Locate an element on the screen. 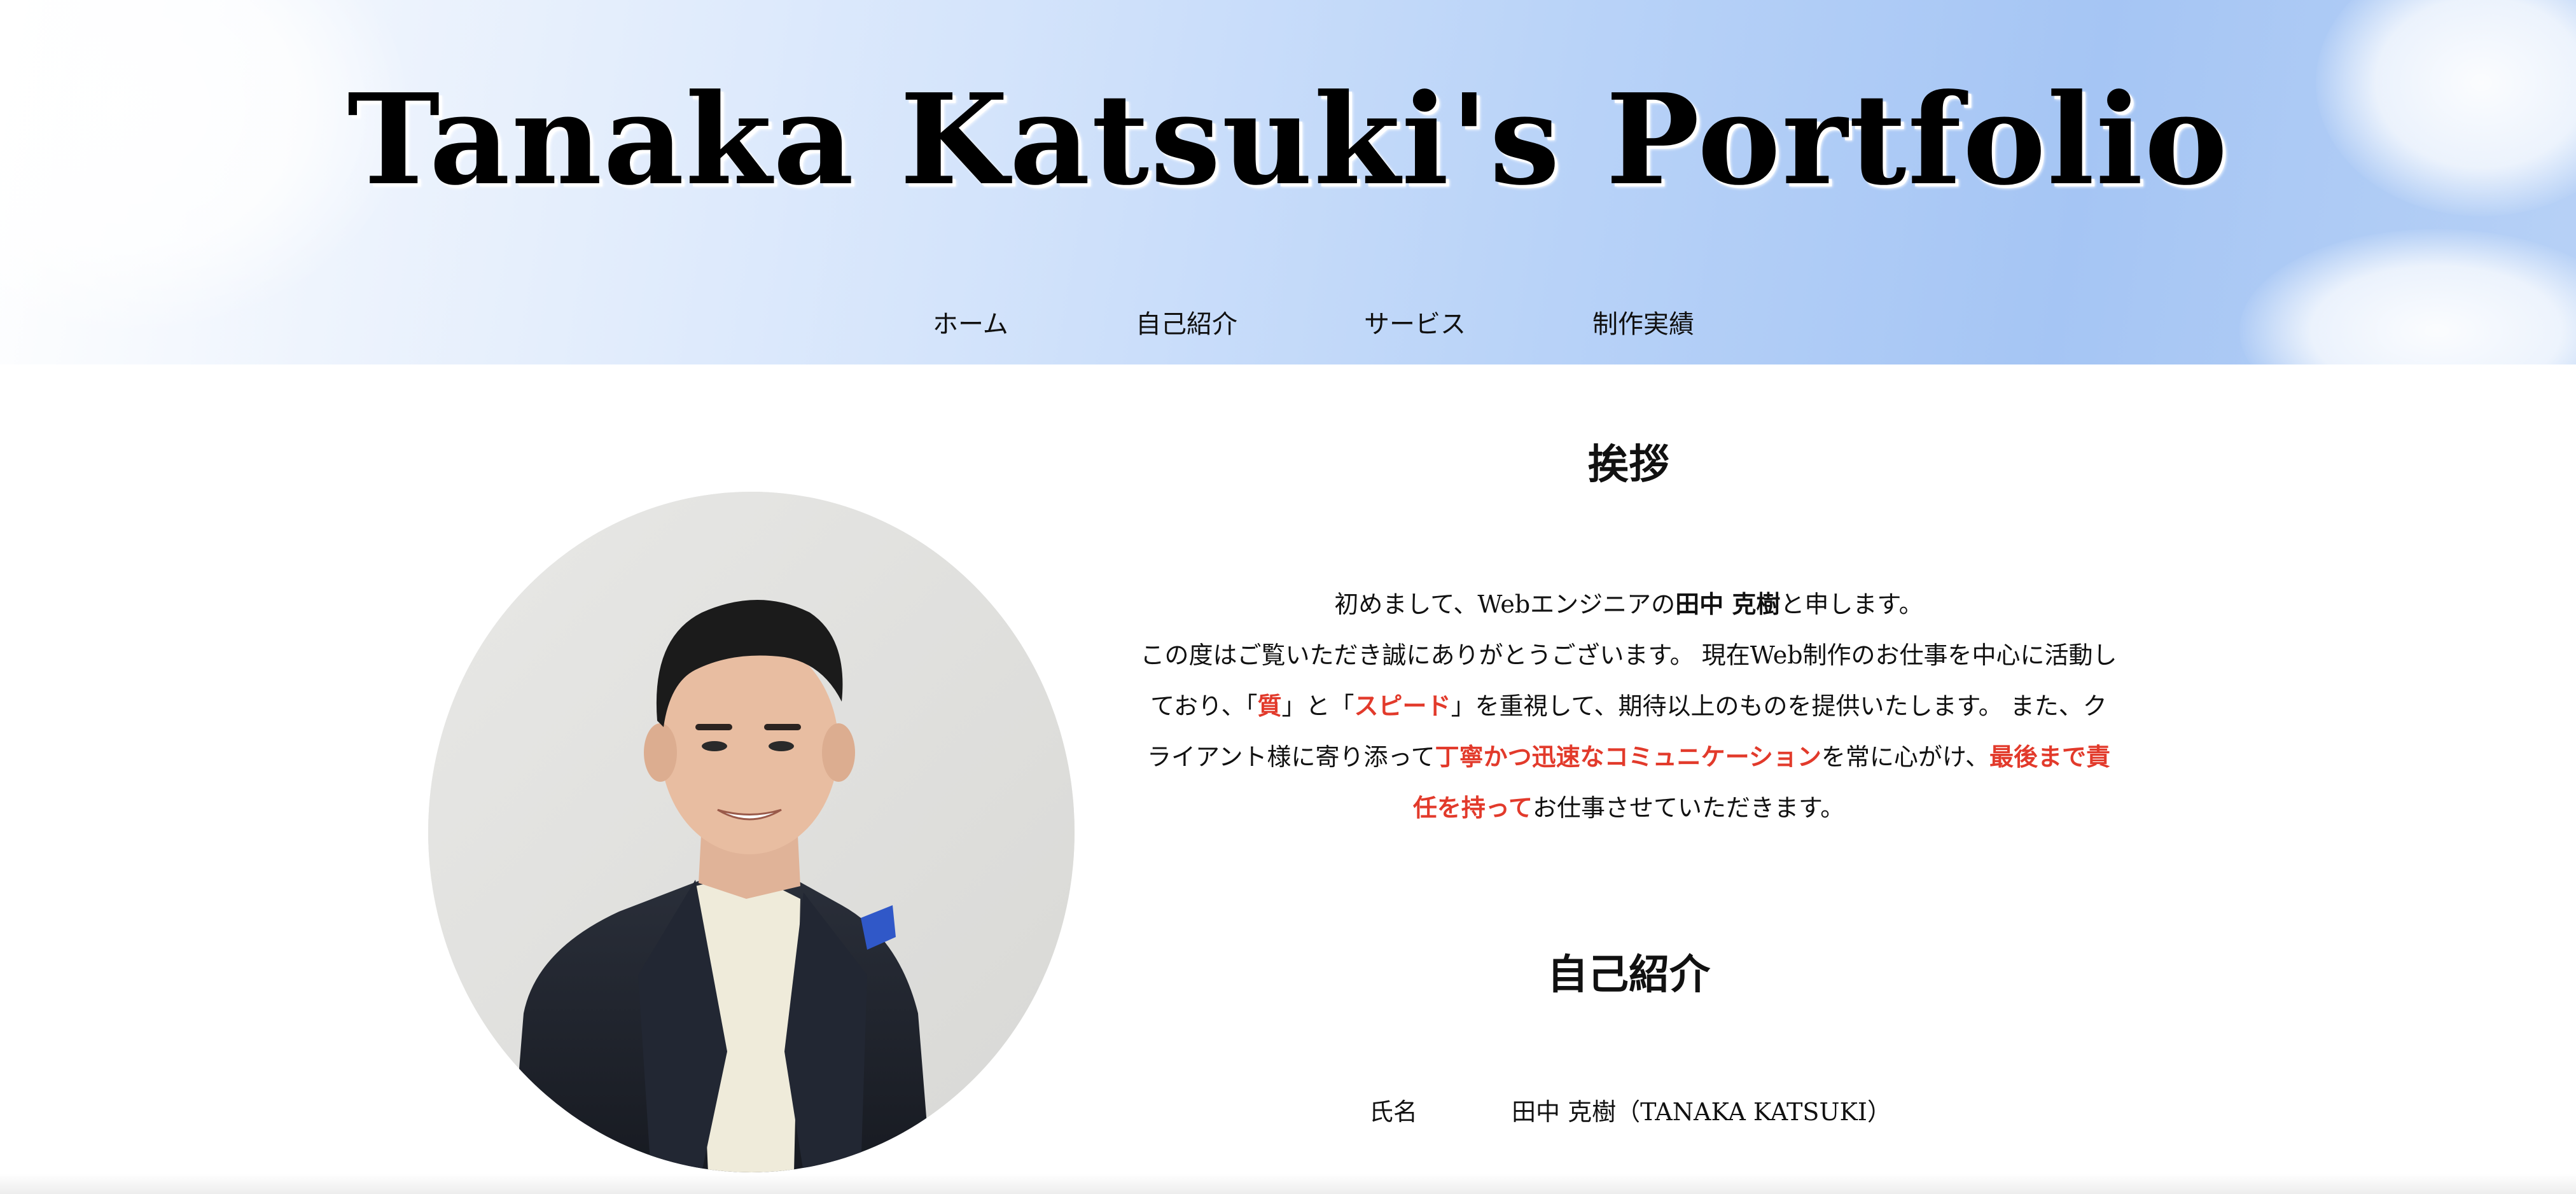  owner-name: 田中 克樹 is located at coordinates (1728, 604).